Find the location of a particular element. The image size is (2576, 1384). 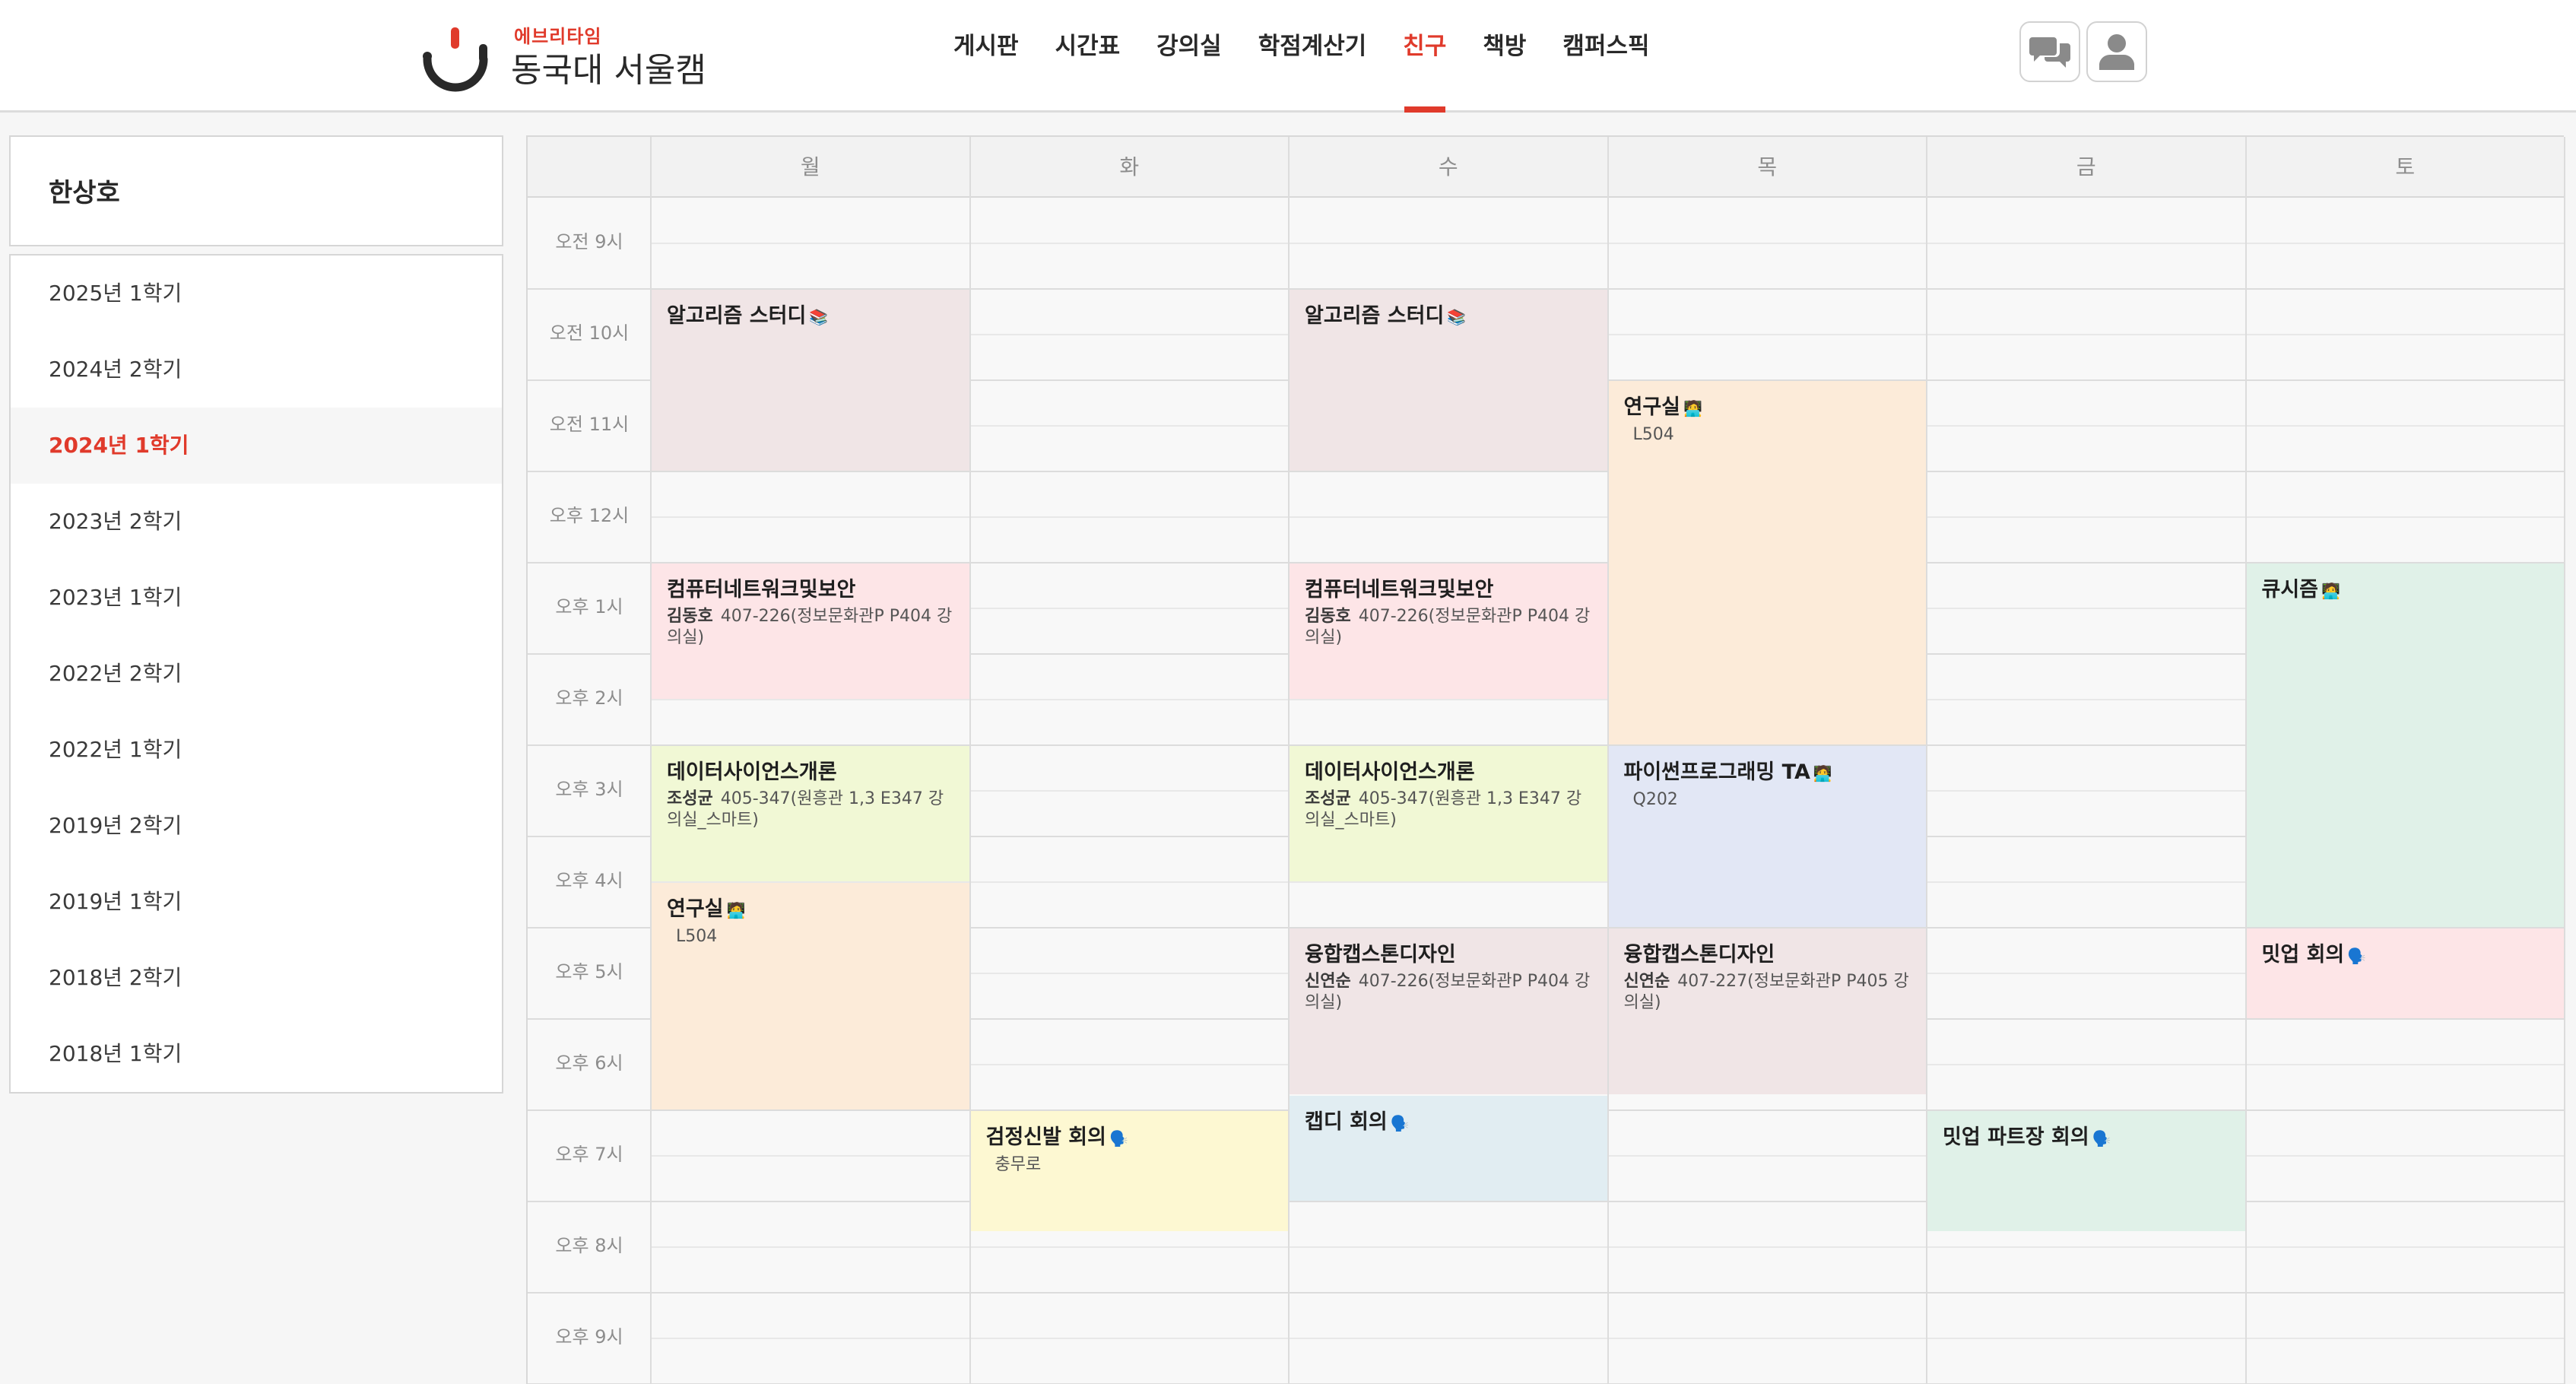

person-icon is located at coordinates (2117, 52).